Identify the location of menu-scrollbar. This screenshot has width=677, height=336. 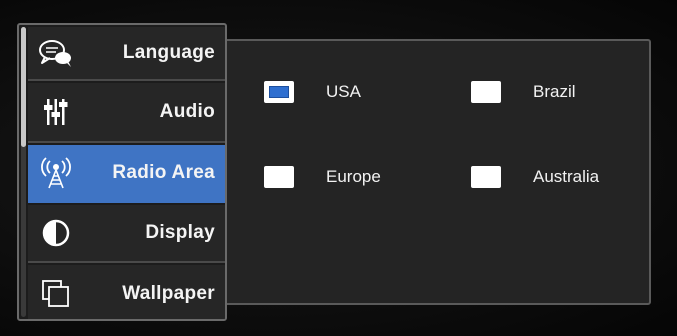
(23, 172).